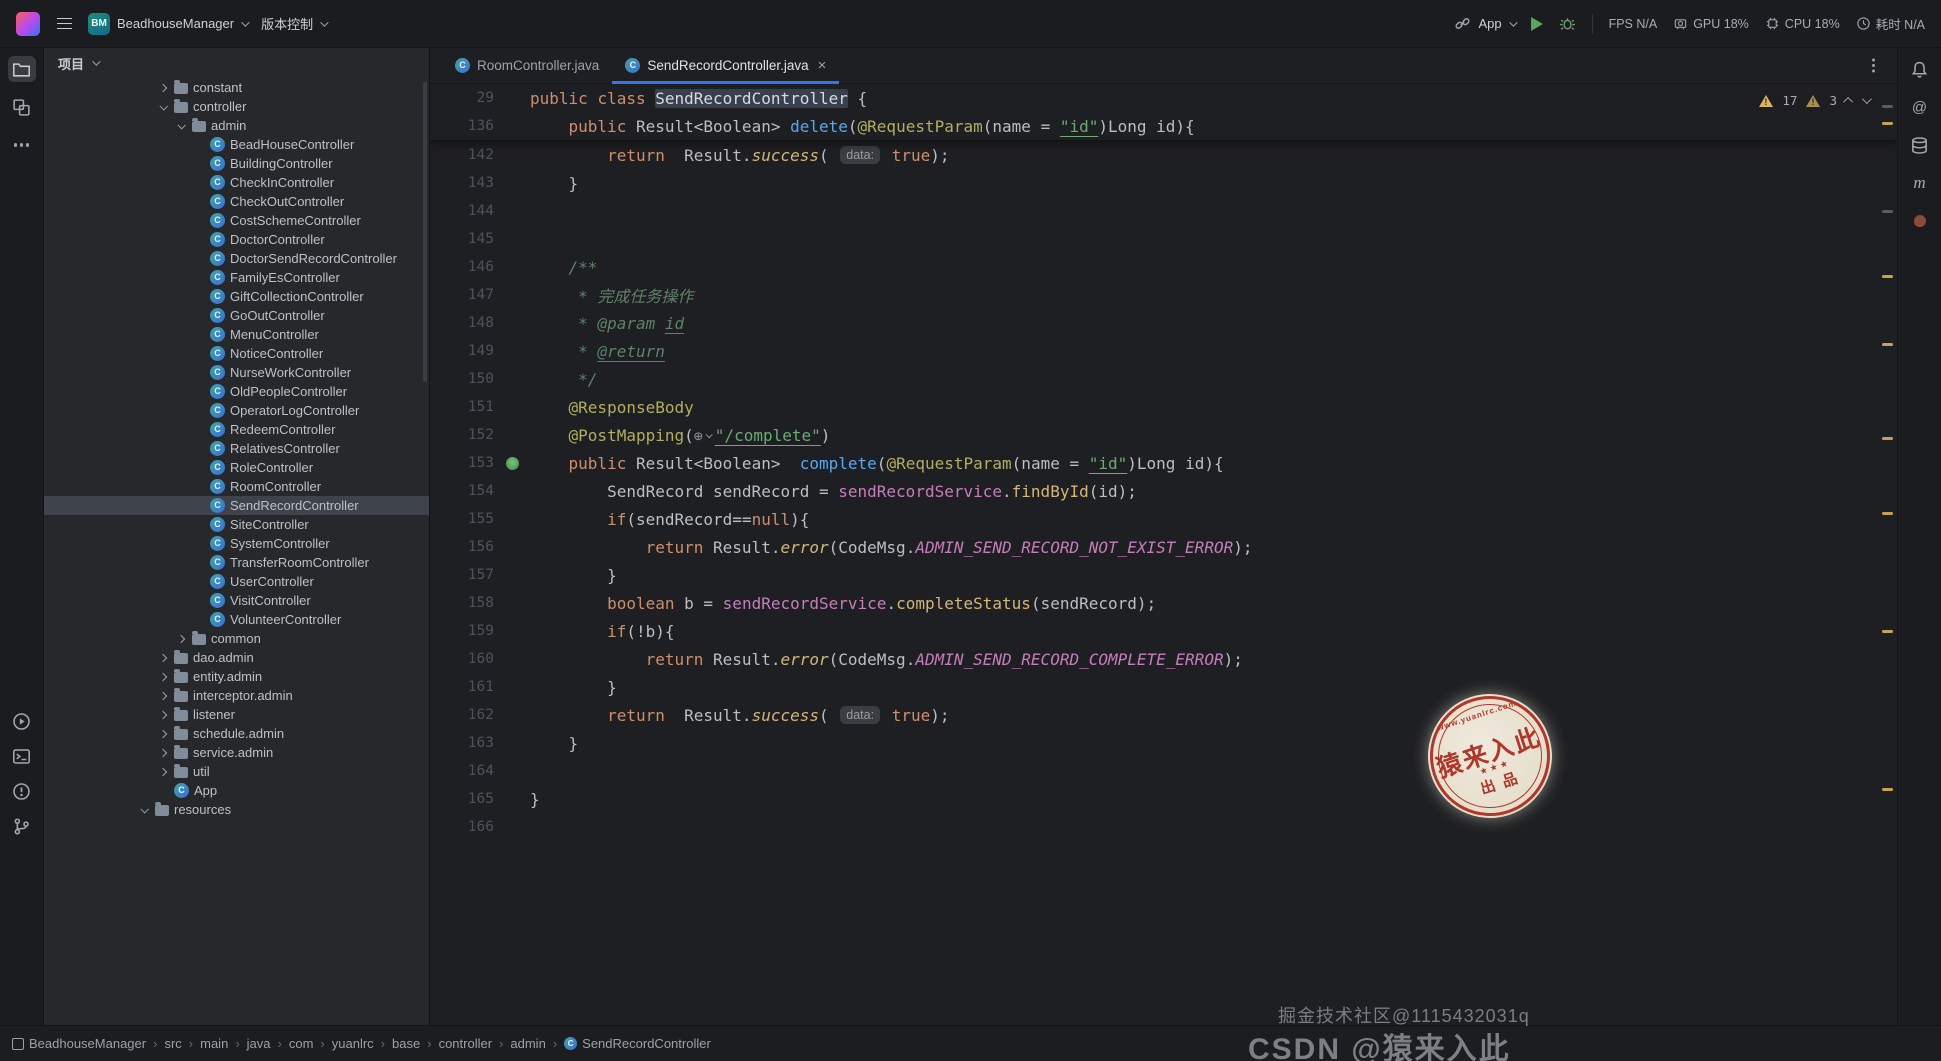  I want to click on line-number: 154, so click(462, 491).